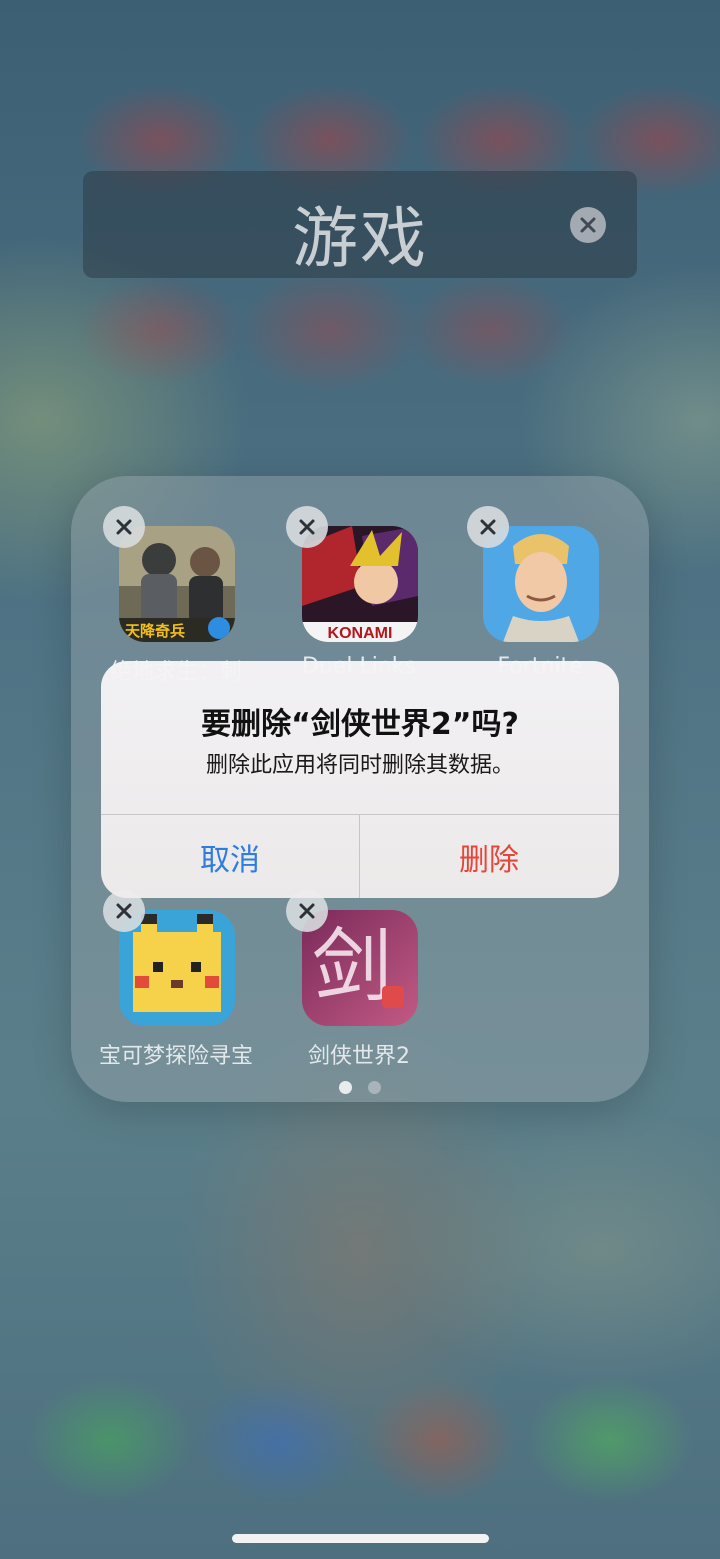 This screenshot has height=1559, width=720. I want to click on folder-title-field: 游戏, so click(360, 224).